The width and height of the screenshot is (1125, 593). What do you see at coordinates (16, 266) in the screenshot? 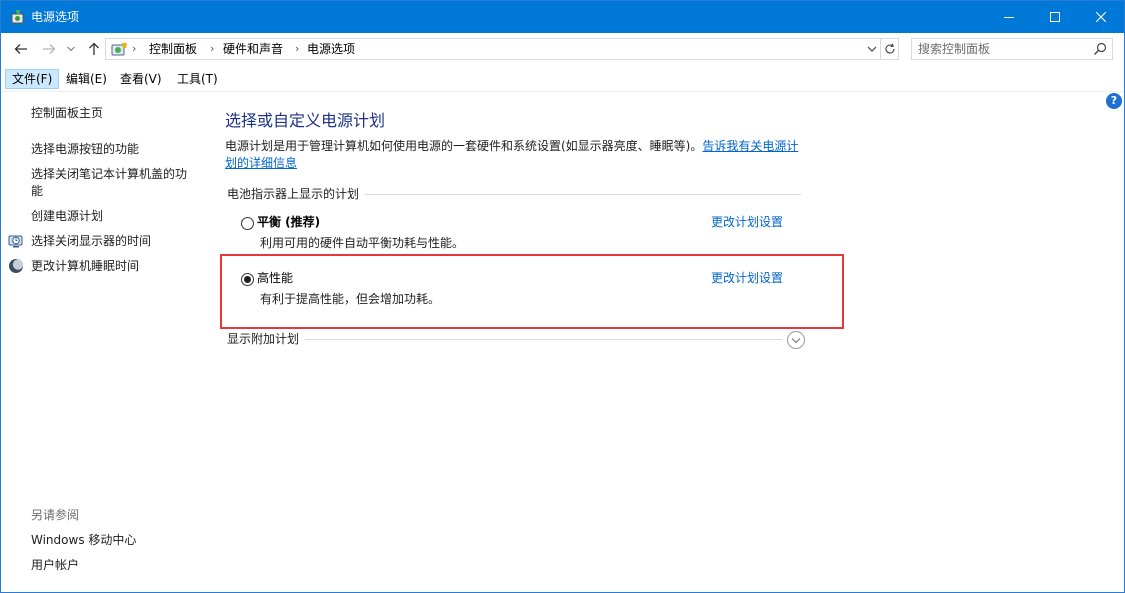
I see `moon-sleep-icon` at bounding box center [16, 266].